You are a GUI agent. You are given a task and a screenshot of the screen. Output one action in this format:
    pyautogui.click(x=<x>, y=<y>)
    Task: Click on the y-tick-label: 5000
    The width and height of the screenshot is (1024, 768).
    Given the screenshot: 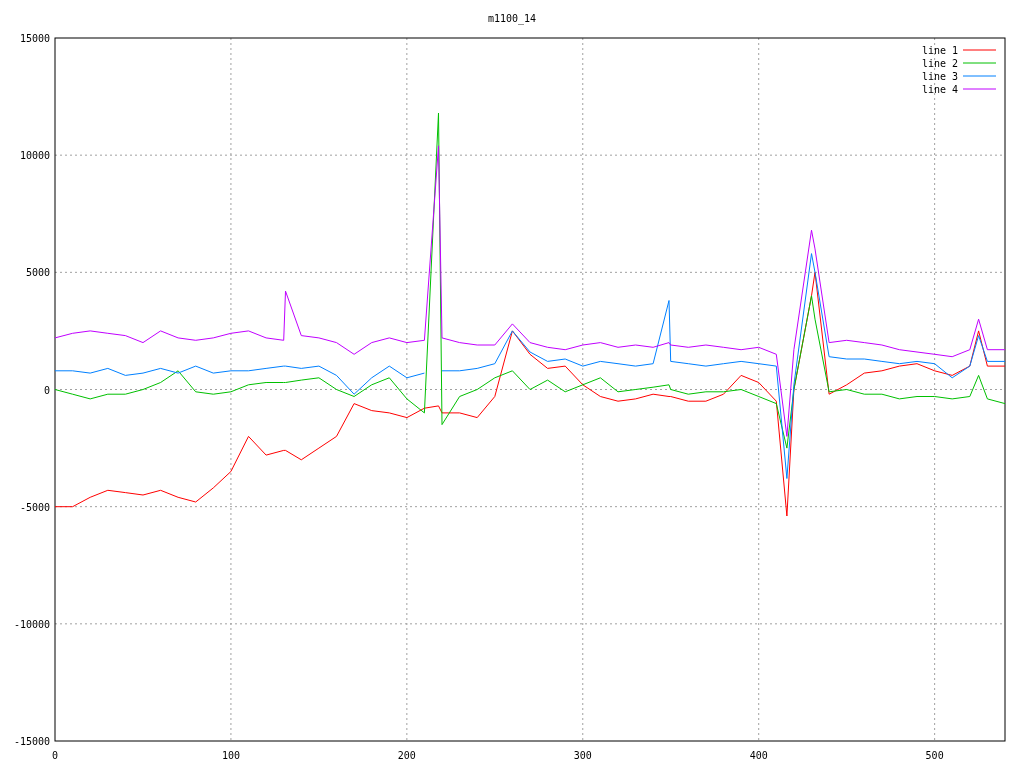 What is the action you would take?
    pyautogui.click(x=37, y=273)
    